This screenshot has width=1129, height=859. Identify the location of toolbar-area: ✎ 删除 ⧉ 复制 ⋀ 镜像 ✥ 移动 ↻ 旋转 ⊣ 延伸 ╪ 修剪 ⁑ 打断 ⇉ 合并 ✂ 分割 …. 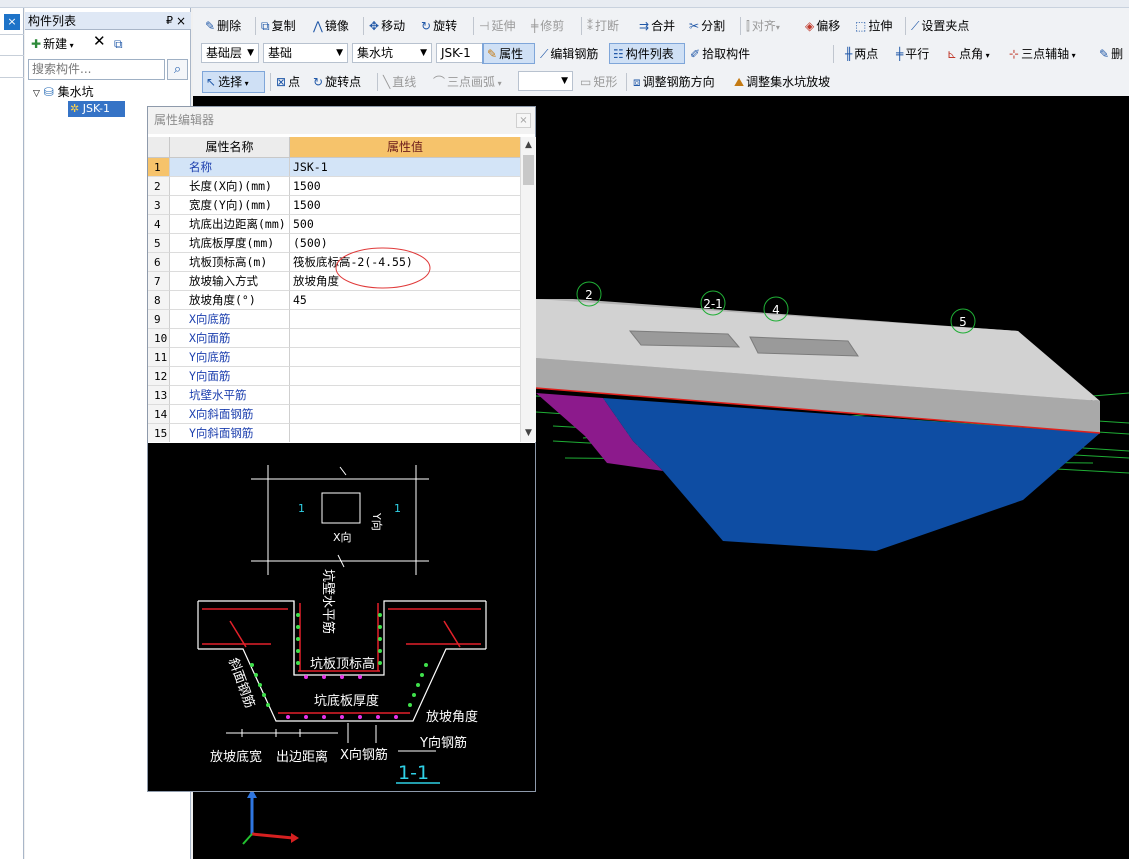
(661, 52).